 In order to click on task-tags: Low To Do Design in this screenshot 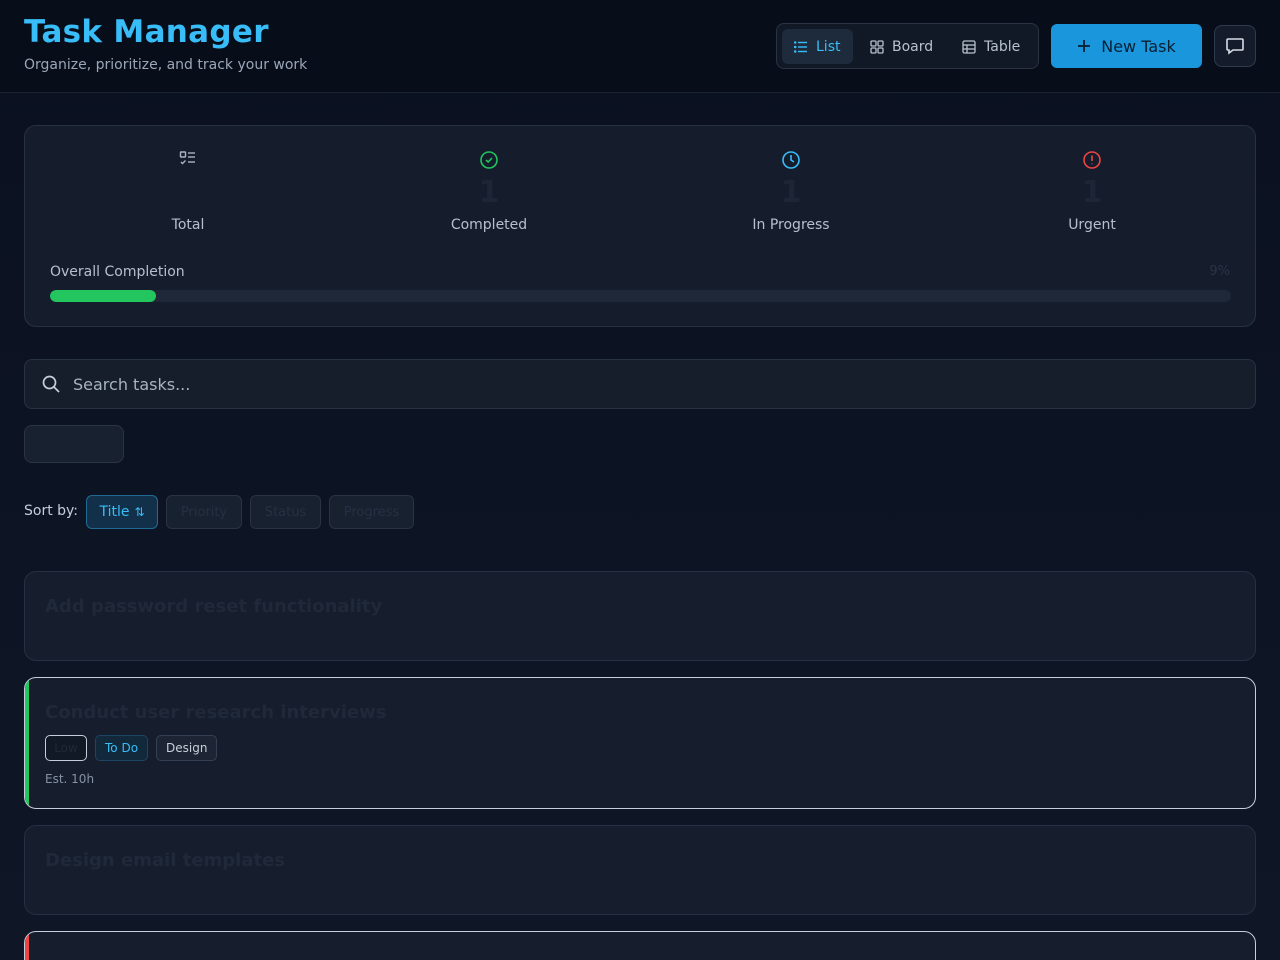, I will do `click(135, 748)`.